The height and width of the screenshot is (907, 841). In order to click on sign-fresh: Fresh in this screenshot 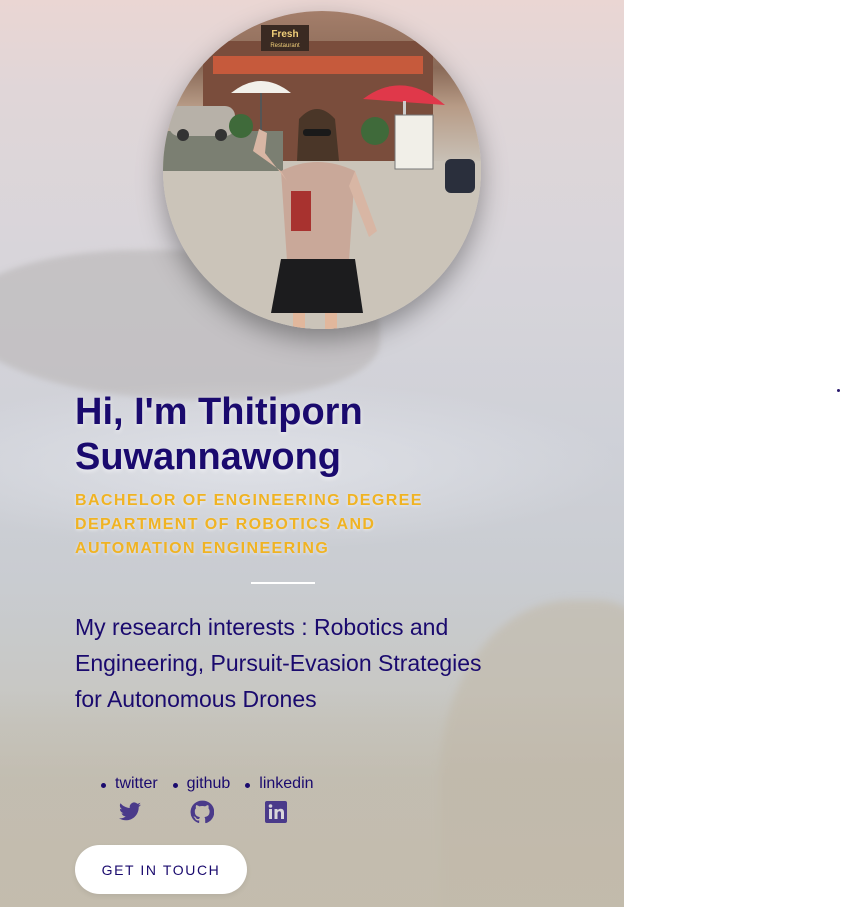, I will do `click(284, 34)`.